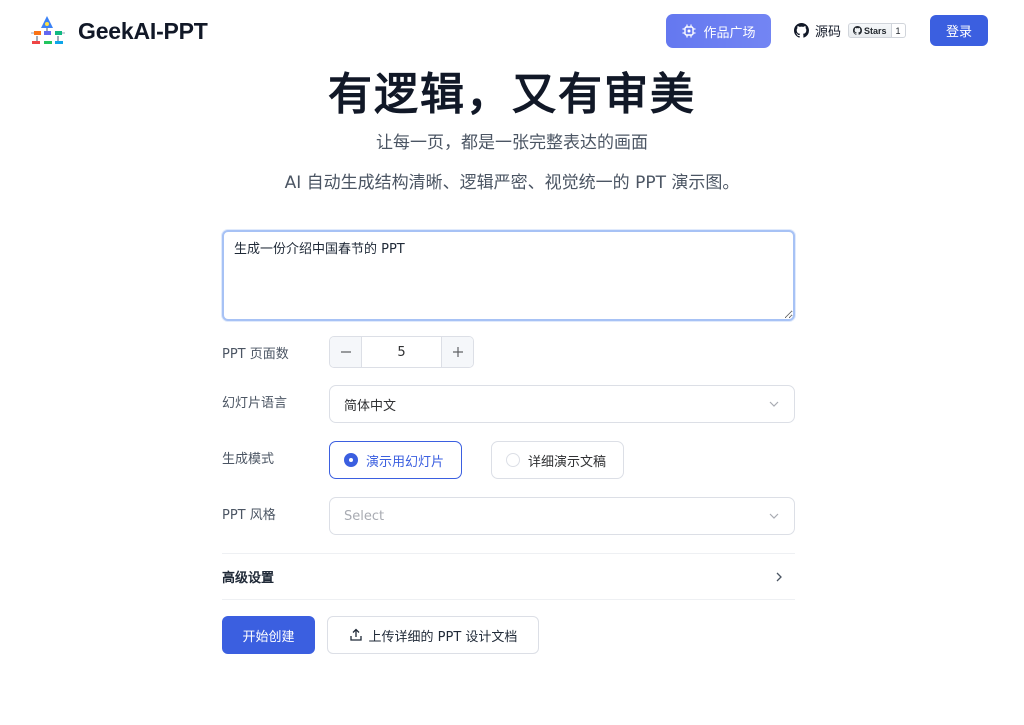 The width and height of the screenshot is (1024, 725). What do you see at coordinates (268, 635) in the screenshot?
I see `start-create-button: 开始创建` at bounding box center [268, 635].